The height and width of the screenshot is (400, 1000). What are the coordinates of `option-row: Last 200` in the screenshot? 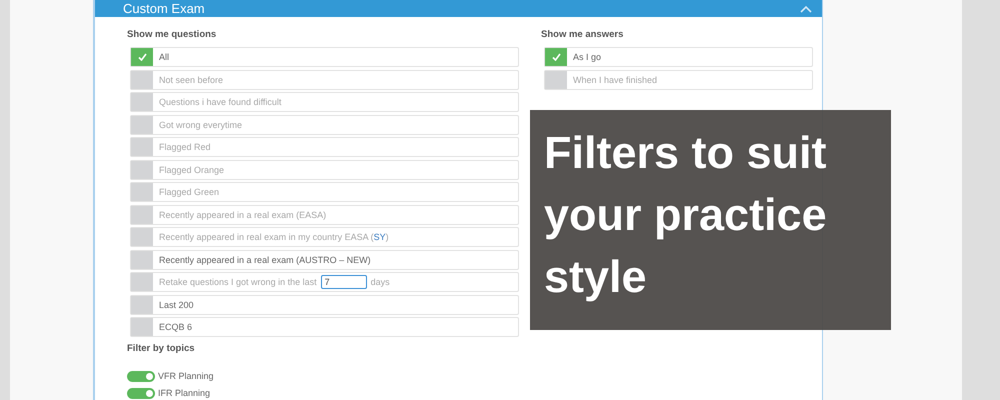 It's located at (324, 304).